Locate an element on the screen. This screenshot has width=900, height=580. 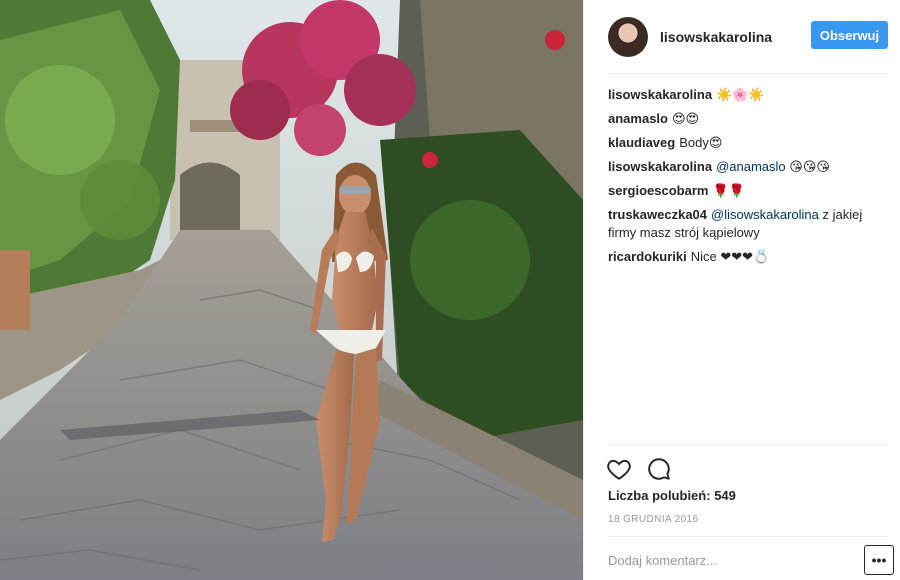
comment-item: lisowskakarolina ☀️🌸☀️ is located at coordinates (747, 95).